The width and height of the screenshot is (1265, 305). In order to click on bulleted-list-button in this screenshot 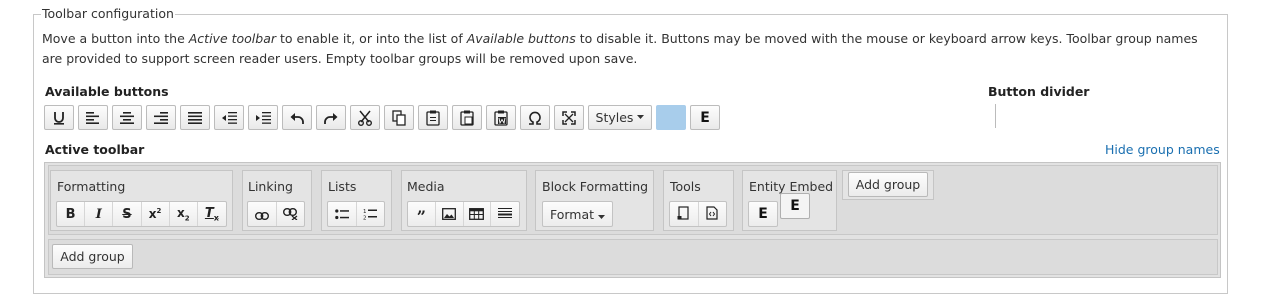, I will do `click(342, 214)`.